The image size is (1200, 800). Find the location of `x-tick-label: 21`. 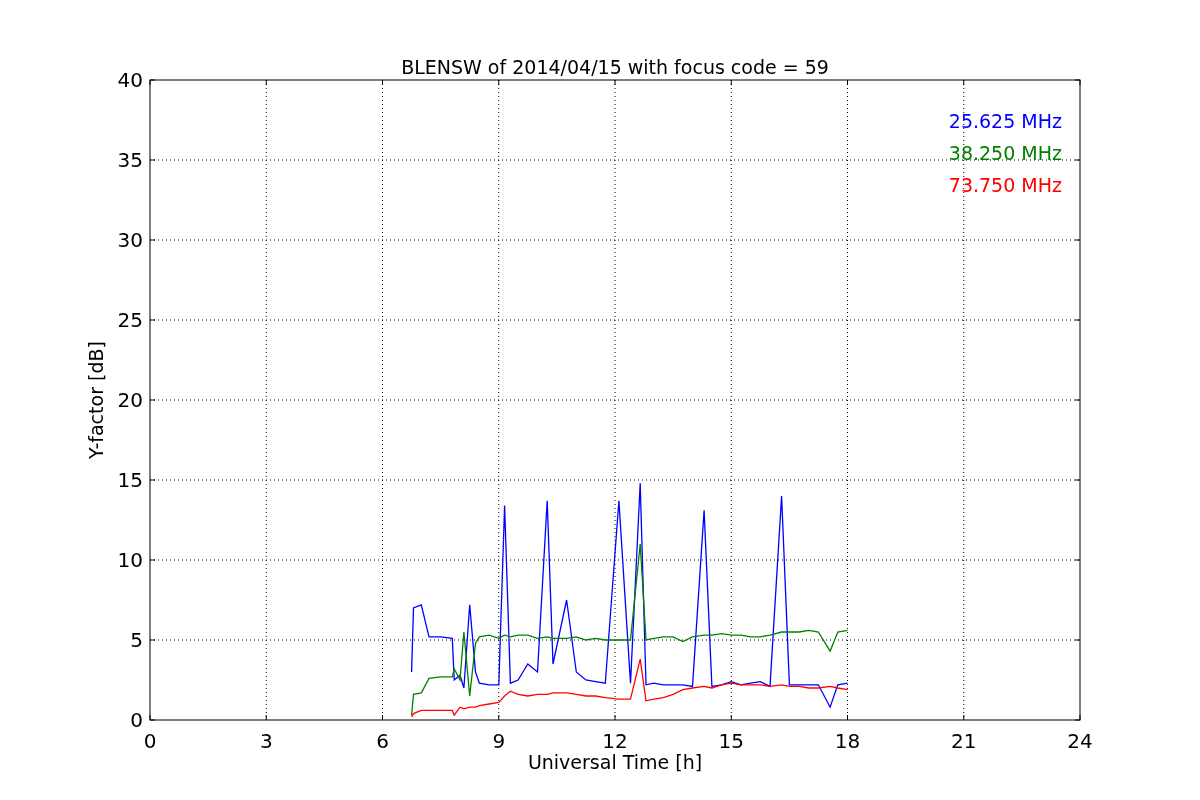

x-tick-label: 21 is located at coordinates (964, 741).